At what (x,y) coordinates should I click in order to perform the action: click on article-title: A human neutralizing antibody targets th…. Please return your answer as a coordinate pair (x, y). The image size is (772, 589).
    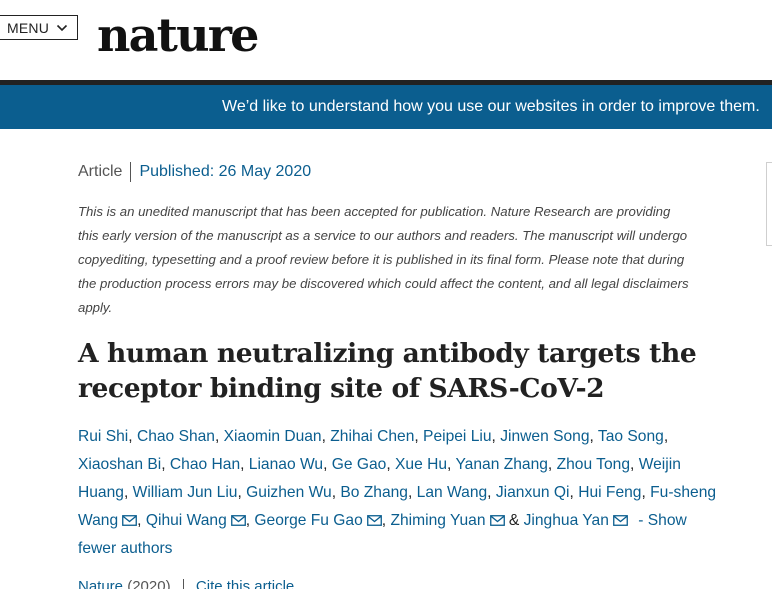
    Looking at the image, I should click on (387, 371).